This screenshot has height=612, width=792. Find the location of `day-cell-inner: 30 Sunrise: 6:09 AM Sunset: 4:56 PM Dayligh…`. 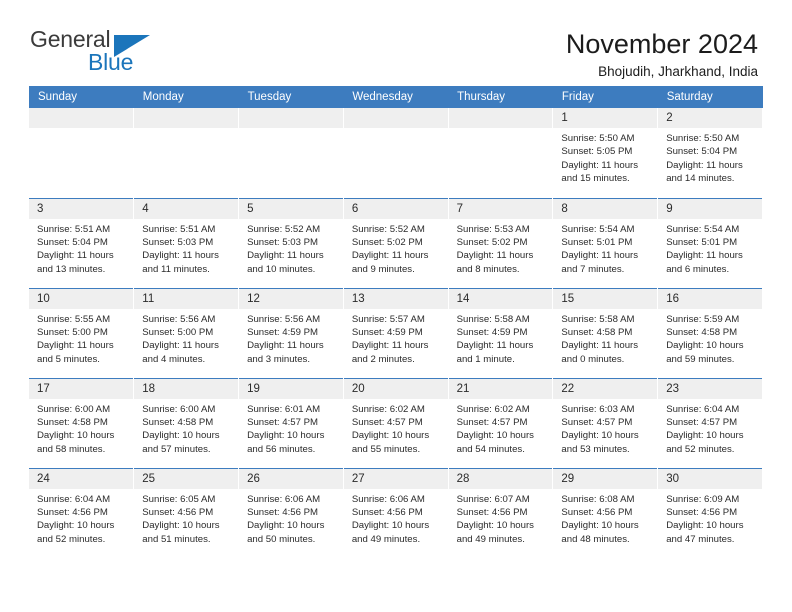

day-cell-inner: 30 Sunrise: 6:09 AM Sunset: 4:56 PM Dayligh… is located at coordinates (710, 513).